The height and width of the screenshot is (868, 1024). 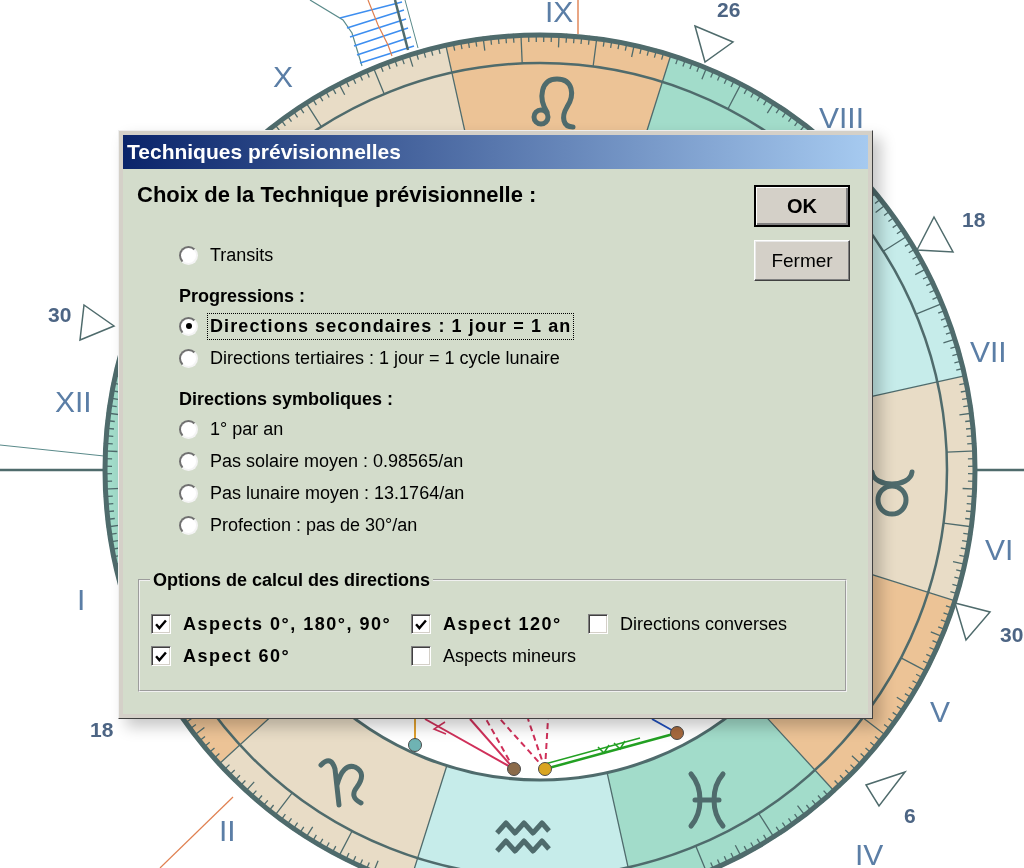 What do you see at coordinates (286, 399) in the screenshot?
I see `group-heading: Directions symboliques :` at bounding box center [286, 399].